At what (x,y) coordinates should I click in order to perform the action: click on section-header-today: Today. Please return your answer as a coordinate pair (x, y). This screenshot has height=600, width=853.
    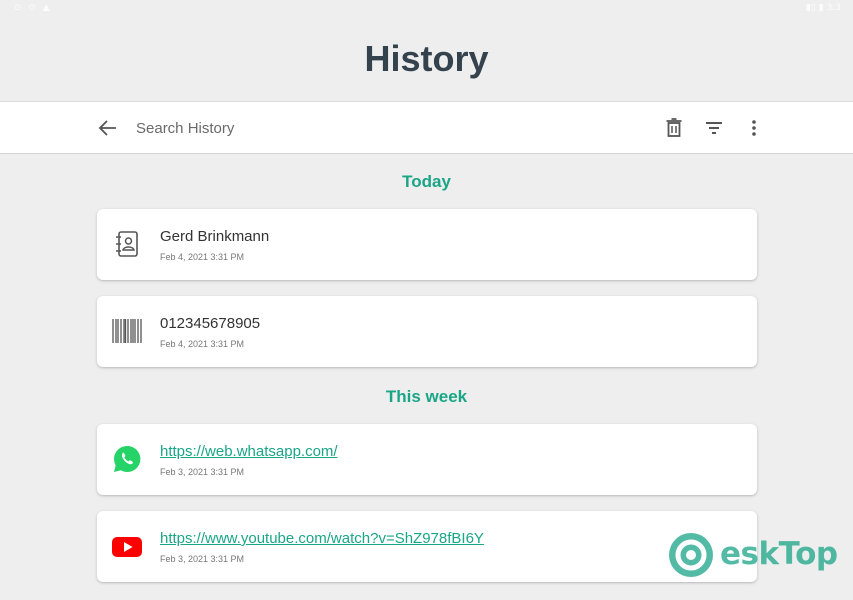
    Looking at the image, I should click on (426, 181).